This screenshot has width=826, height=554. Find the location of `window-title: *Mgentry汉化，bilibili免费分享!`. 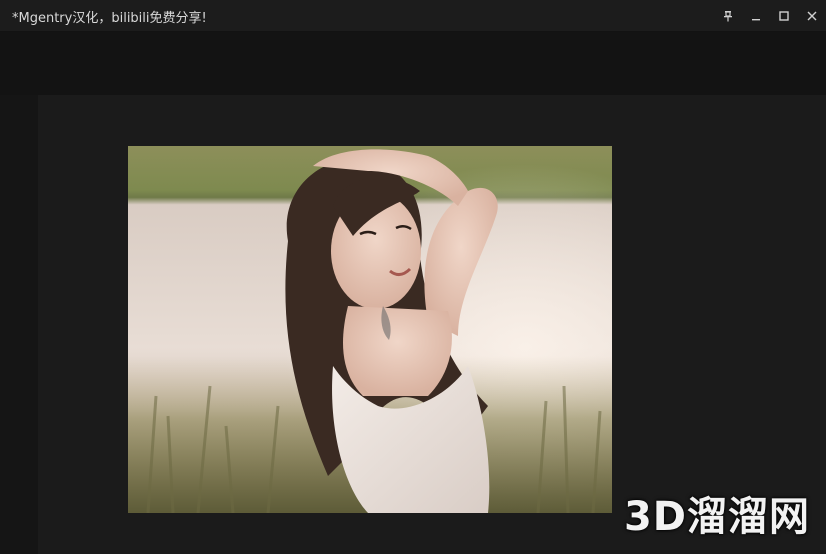

window-title: *Mgentry汉化，bilibili免费分享! is located at coordinates (109, 18).